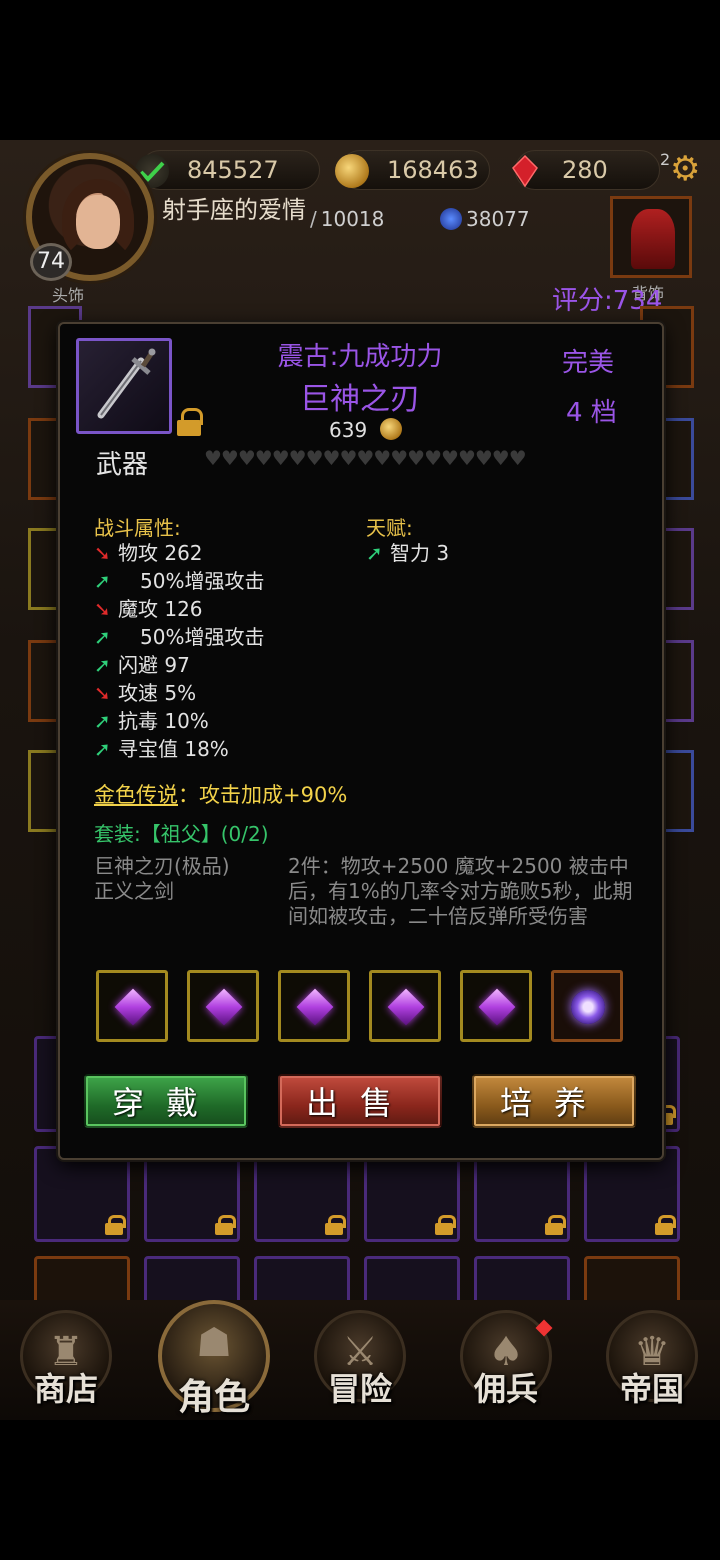 This screenshot has height=1560, width=720. Describe the element at coordinates (527, 171) in the screenshot. I see `red-gem-icon` at that location.